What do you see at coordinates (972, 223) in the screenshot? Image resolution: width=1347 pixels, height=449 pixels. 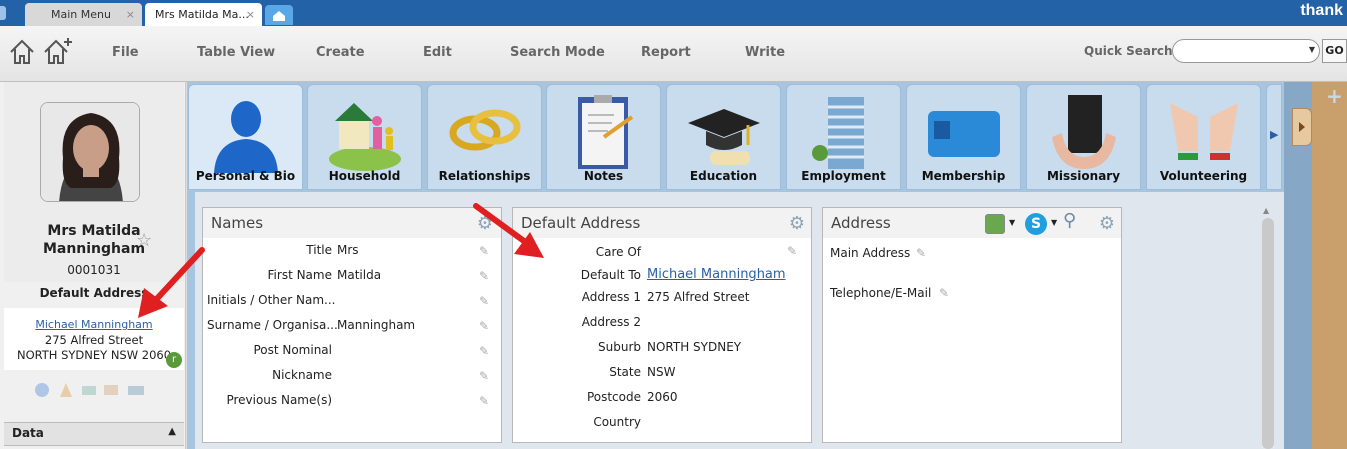 I see `address-panel-title: Address` at bounding box center [972, 223].